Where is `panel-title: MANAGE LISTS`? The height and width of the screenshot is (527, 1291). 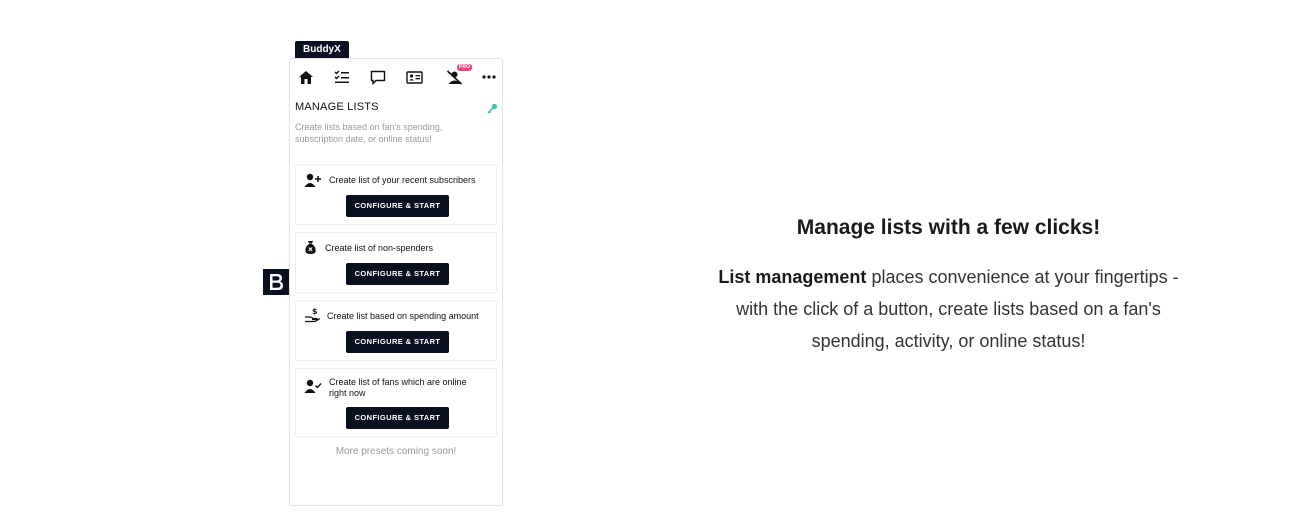
panel-title: MANAGE LISTS is located at coordinates (337, 107).